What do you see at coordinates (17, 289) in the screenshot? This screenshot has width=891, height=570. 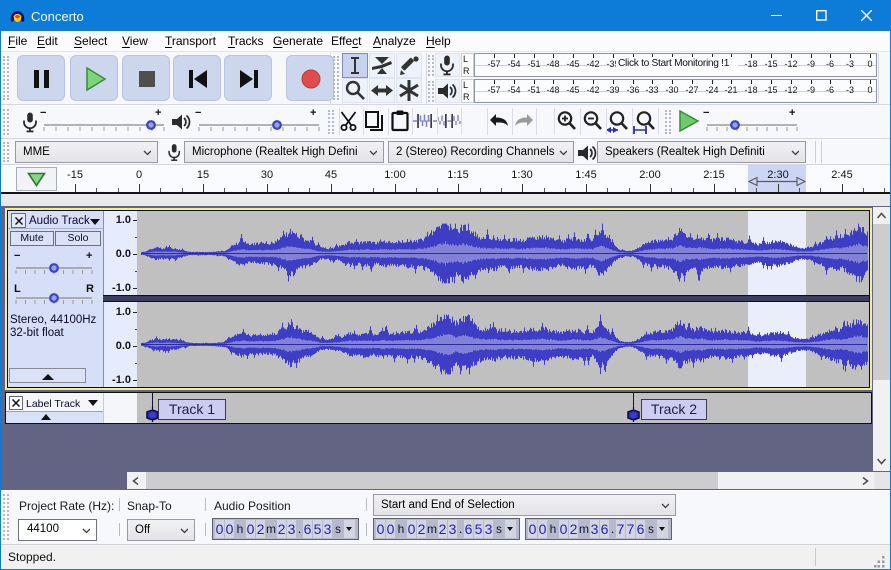 I see `svg-text: L` at bounding box center [17, 289].